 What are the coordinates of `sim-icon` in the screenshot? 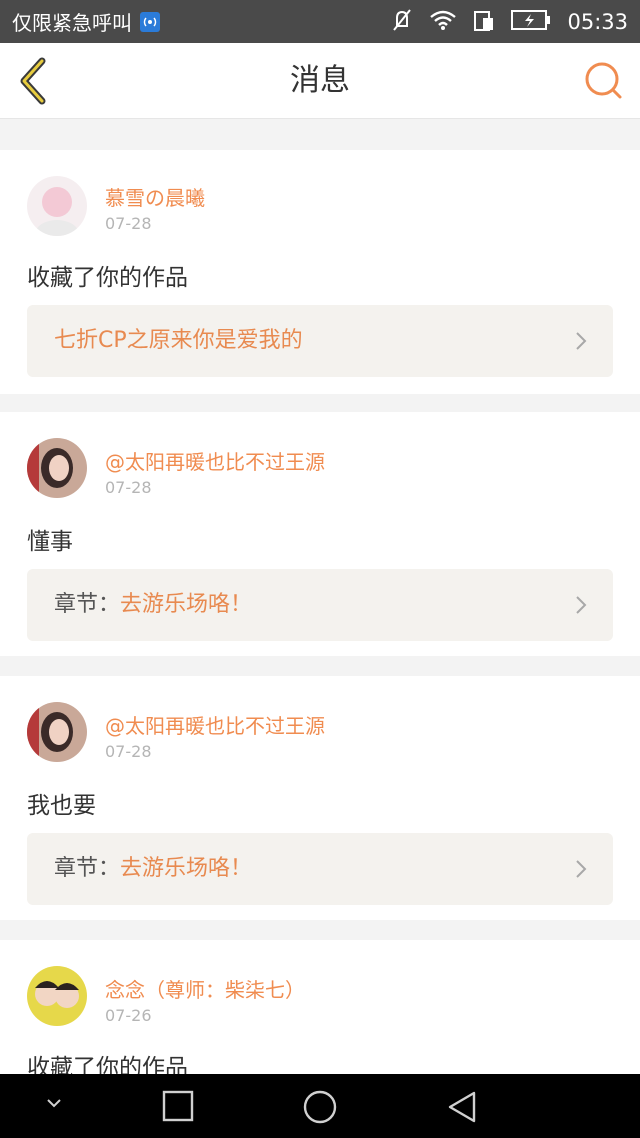 It's located at (150, 21).